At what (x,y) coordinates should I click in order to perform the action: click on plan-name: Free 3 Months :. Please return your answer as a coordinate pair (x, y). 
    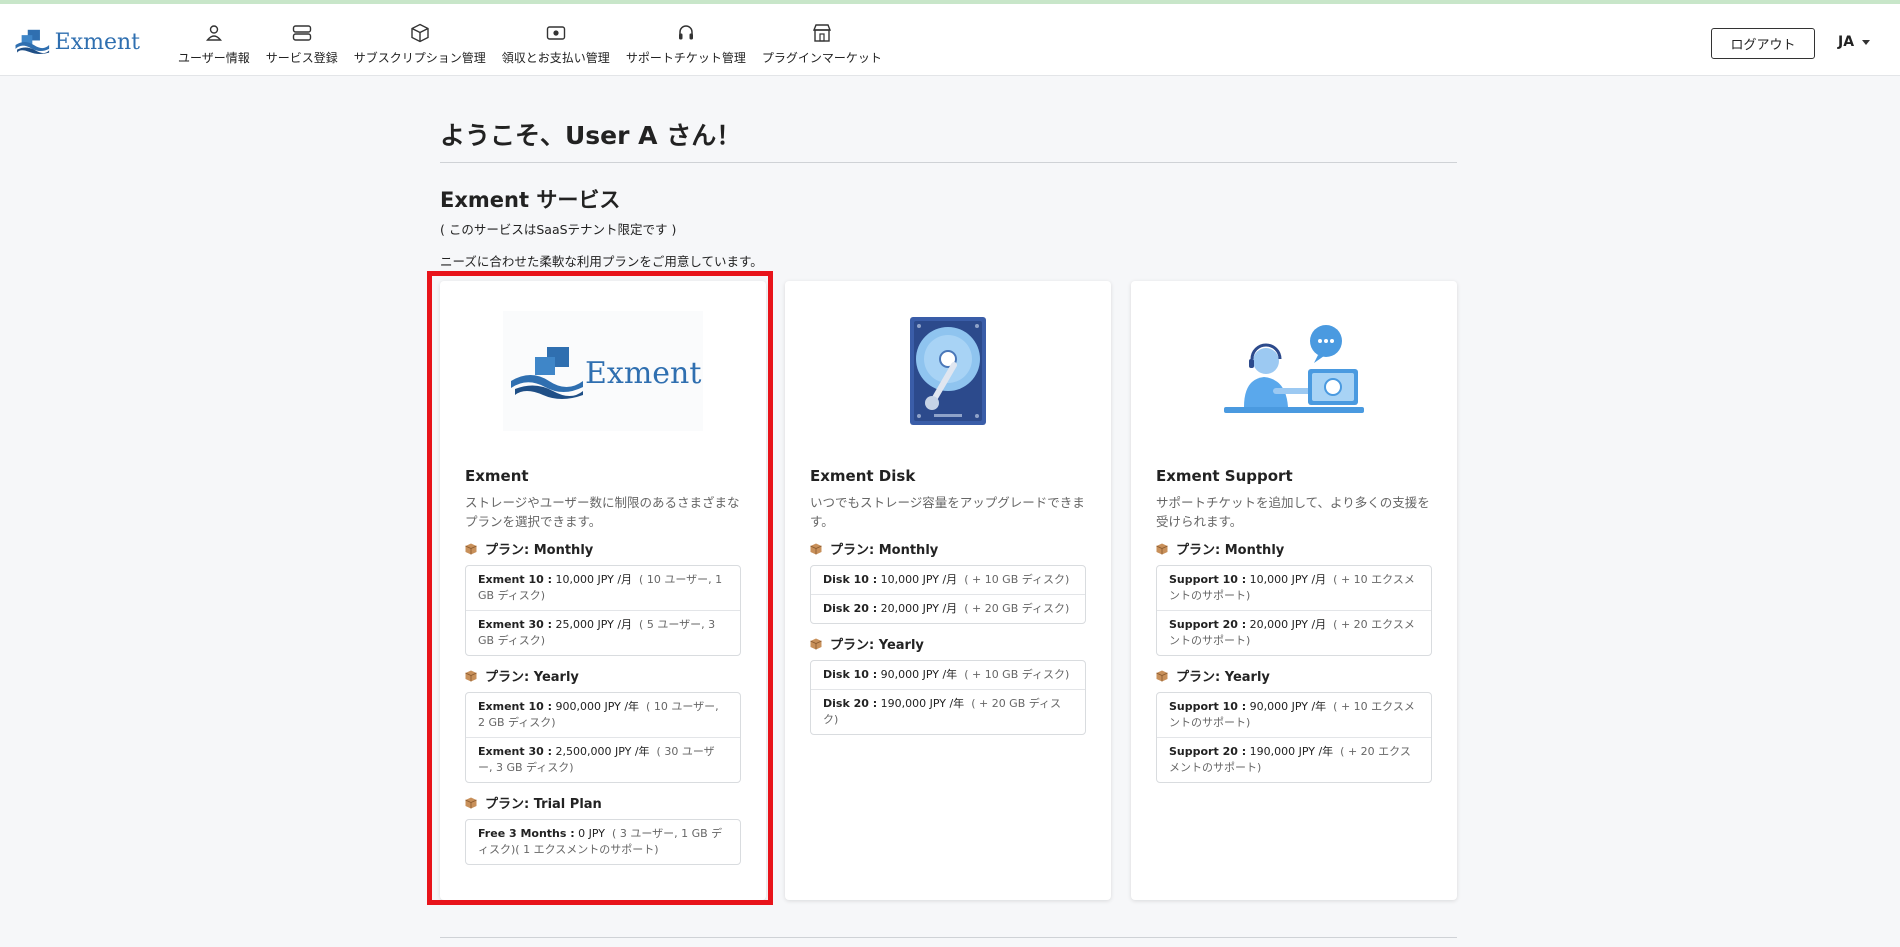
    Looking at the image, I should click on (526, 833).